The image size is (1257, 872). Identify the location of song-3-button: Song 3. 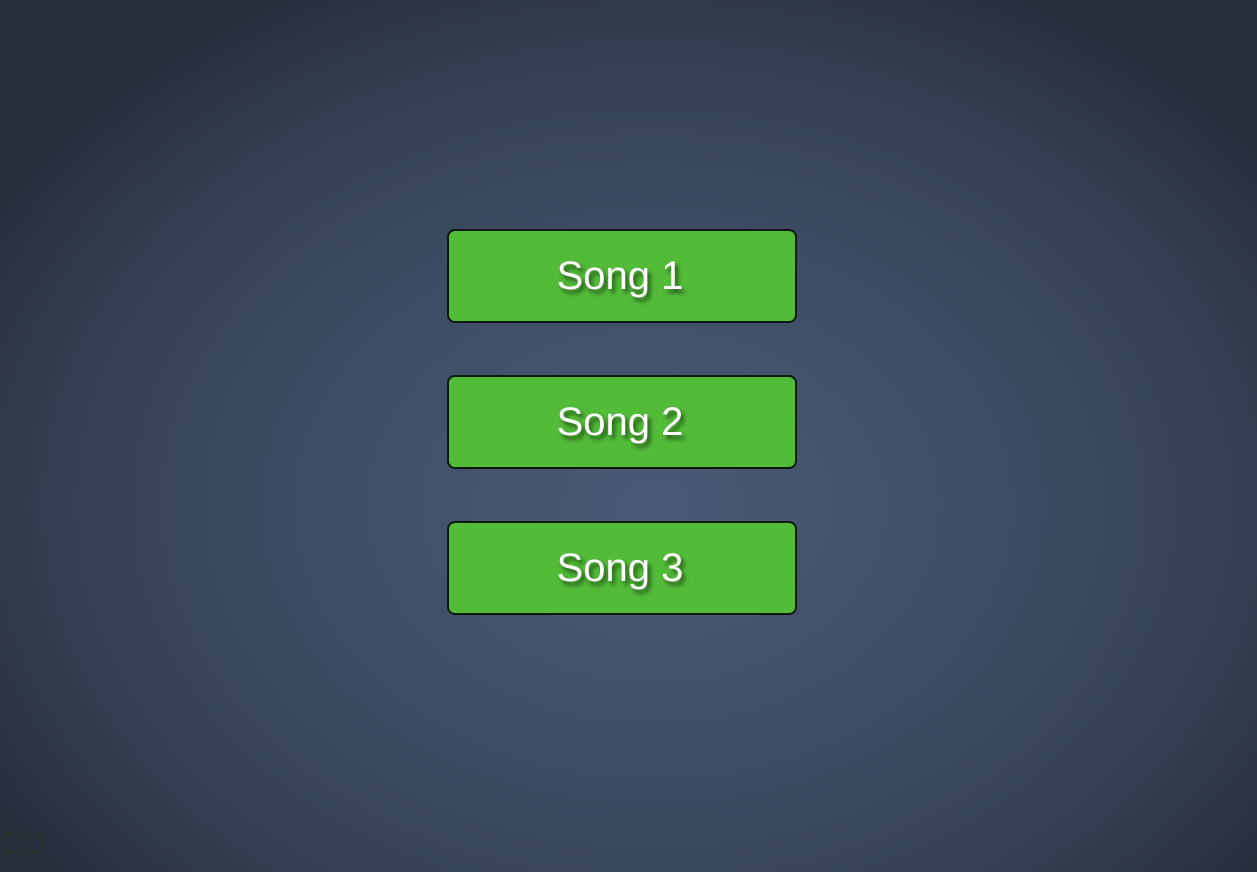
(622, 568).